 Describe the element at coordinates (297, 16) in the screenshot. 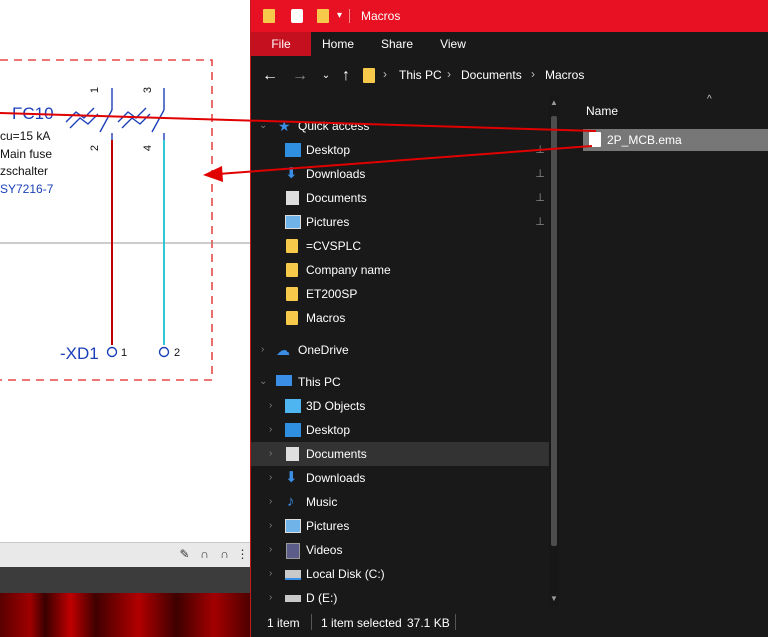

I see `properties-icon` at that location.